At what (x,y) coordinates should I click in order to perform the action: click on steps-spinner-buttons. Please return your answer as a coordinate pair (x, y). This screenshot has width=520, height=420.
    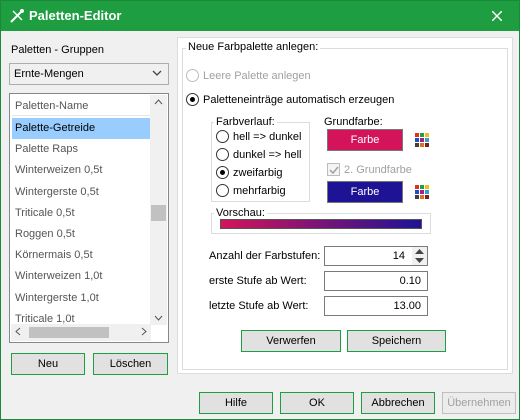
    Looking at the image, I should click on (419, 256).